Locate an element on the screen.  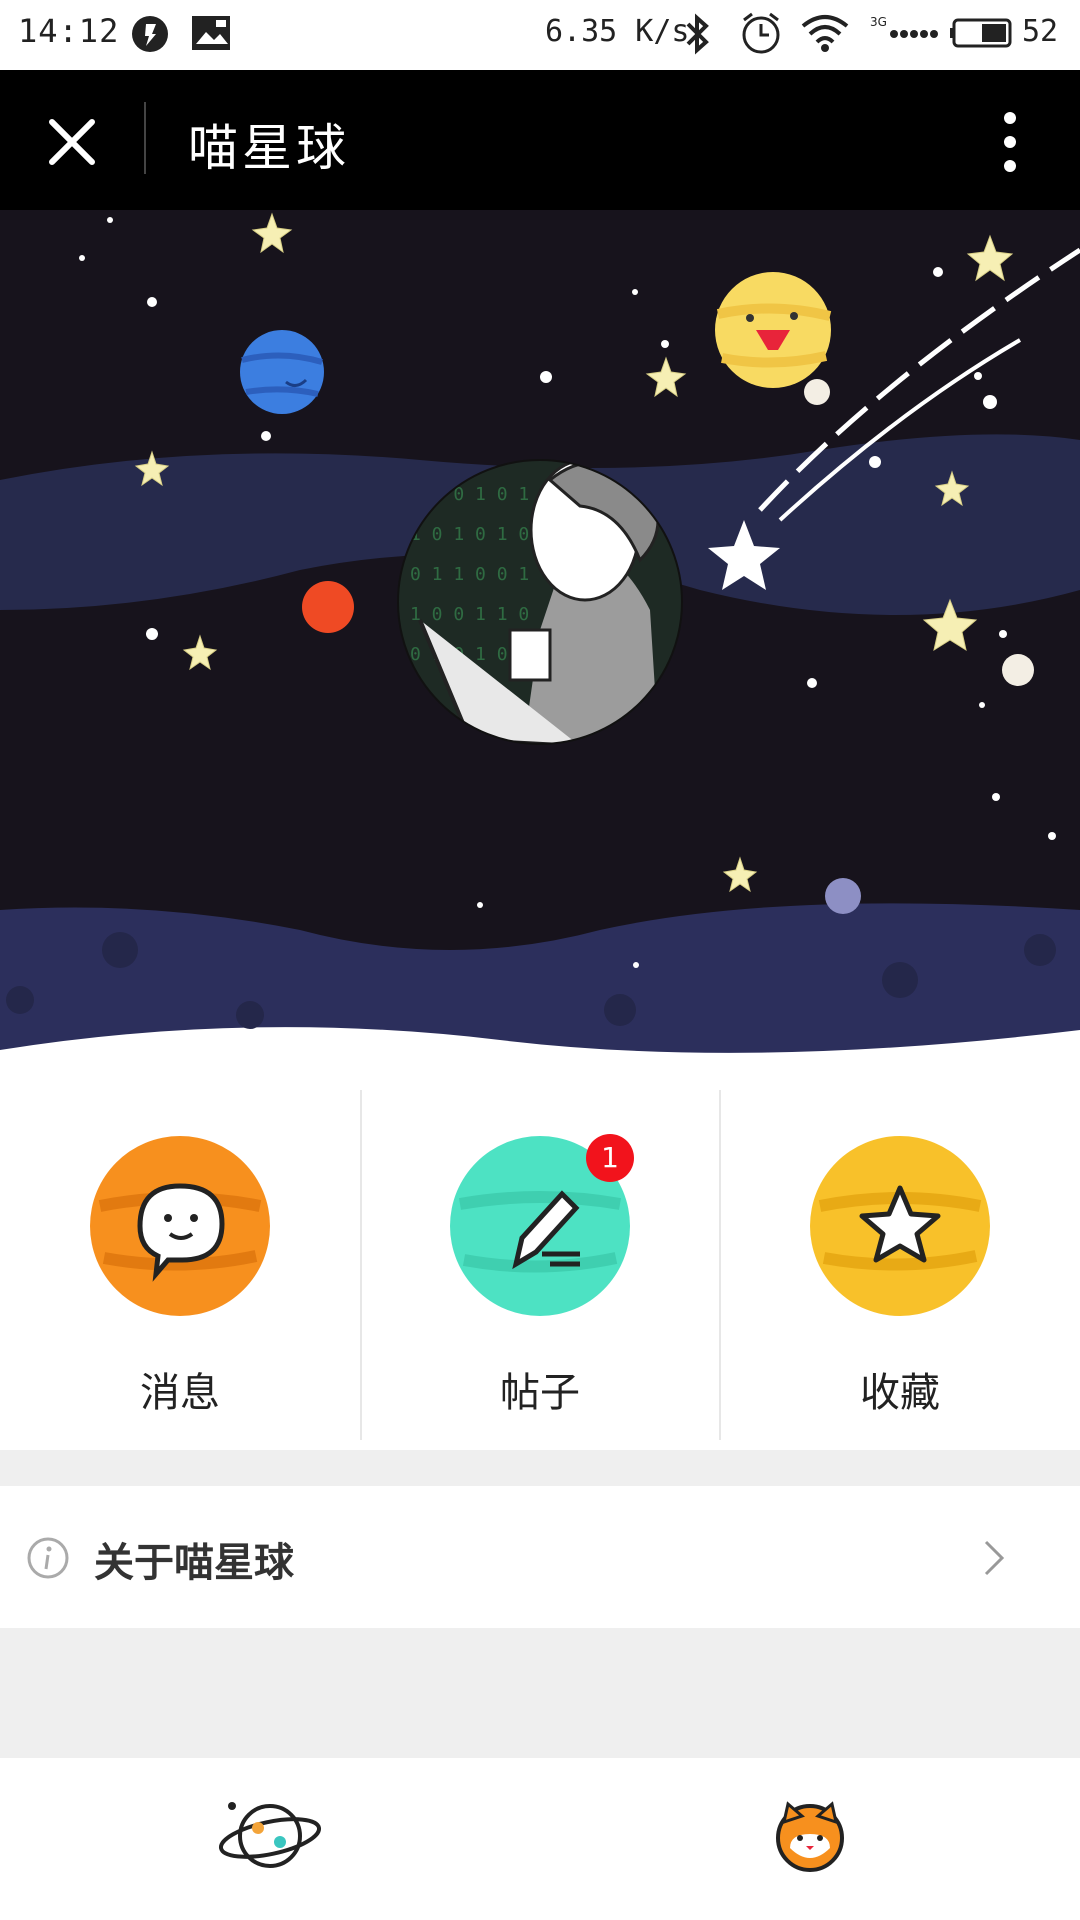
purple-planet is located at coordinates (843, 896).